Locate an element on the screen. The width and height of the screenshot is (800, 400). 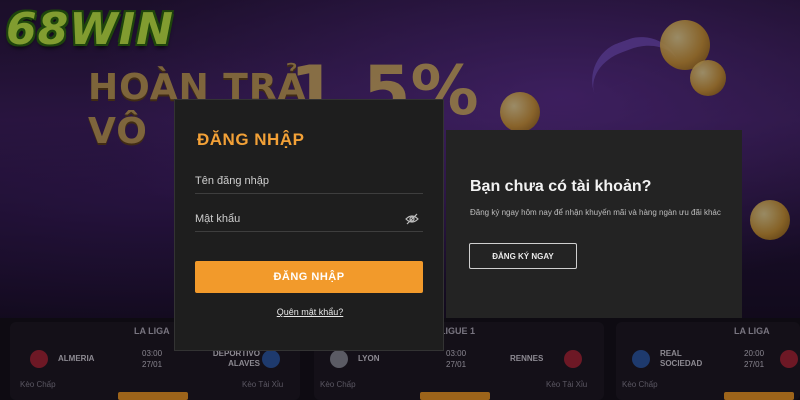
password-input is located at coordinates (309, 218).